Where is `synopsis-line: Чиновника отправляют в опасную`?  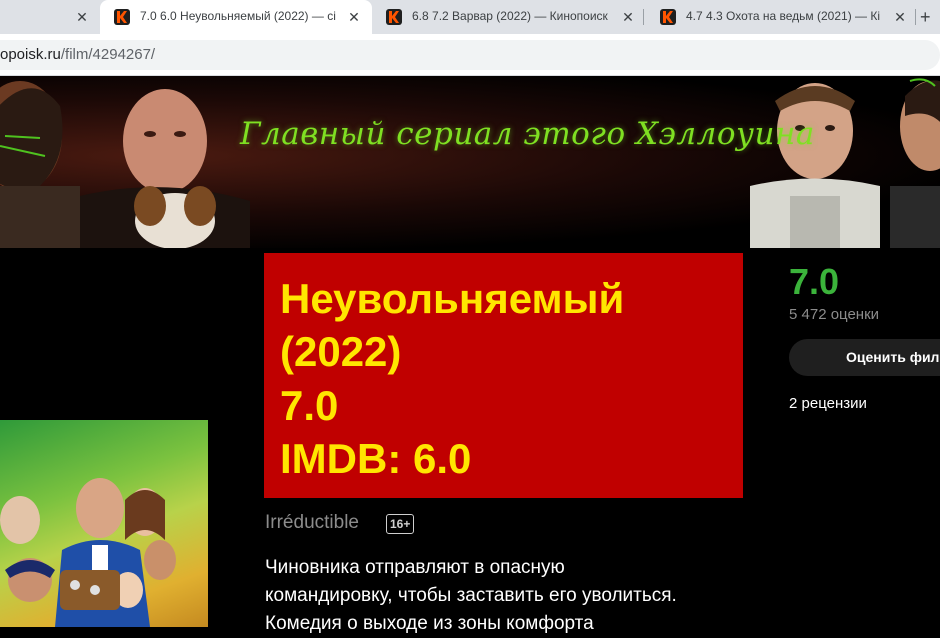 synopsis-line: Чиновника отправляют в опасную is located at coordinates (415, 567).